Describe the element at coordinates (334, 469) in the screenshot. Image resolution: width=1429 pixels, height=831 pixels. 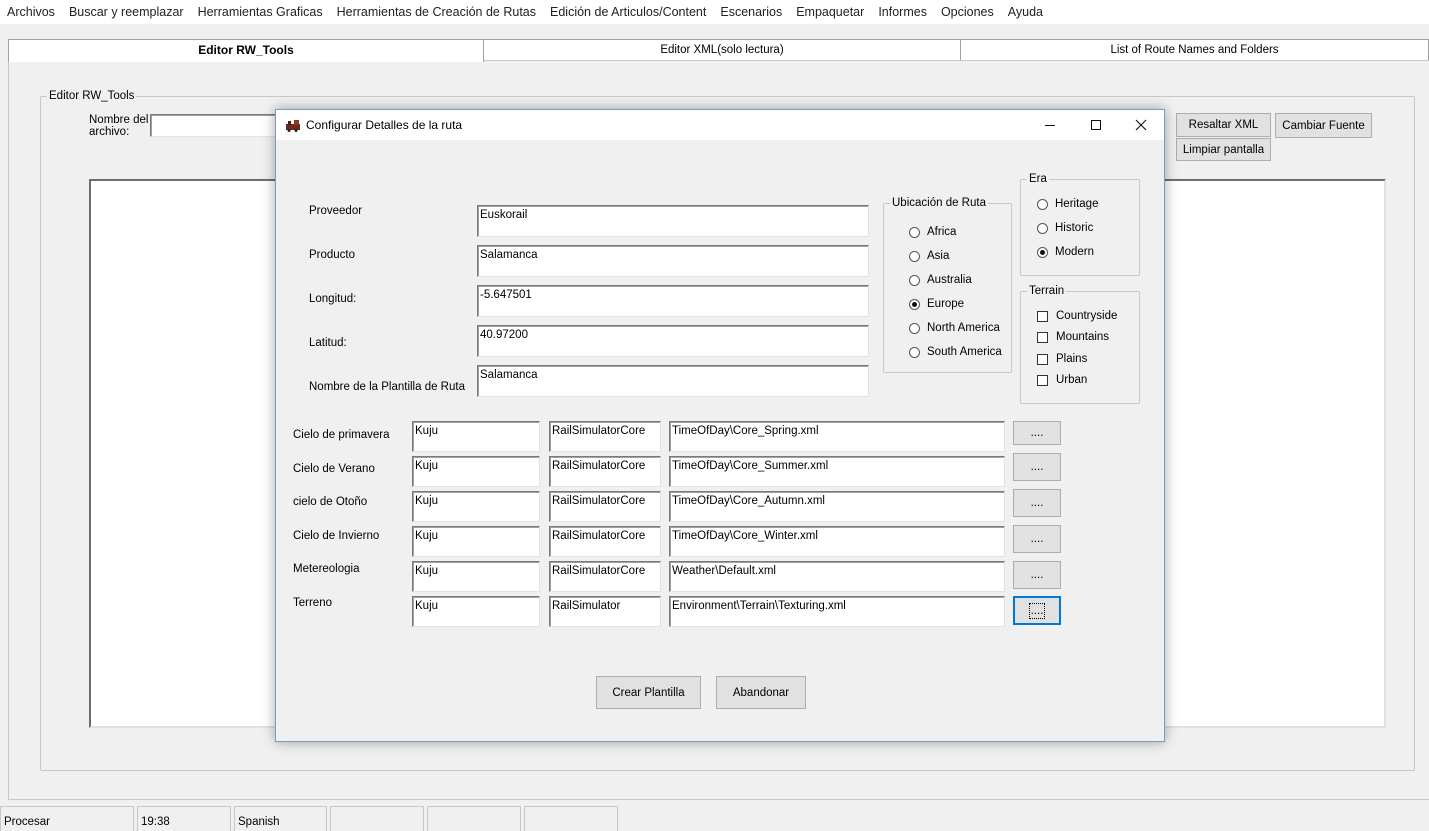
I see `asset-label-summer: Cielo de Verano` at that location.